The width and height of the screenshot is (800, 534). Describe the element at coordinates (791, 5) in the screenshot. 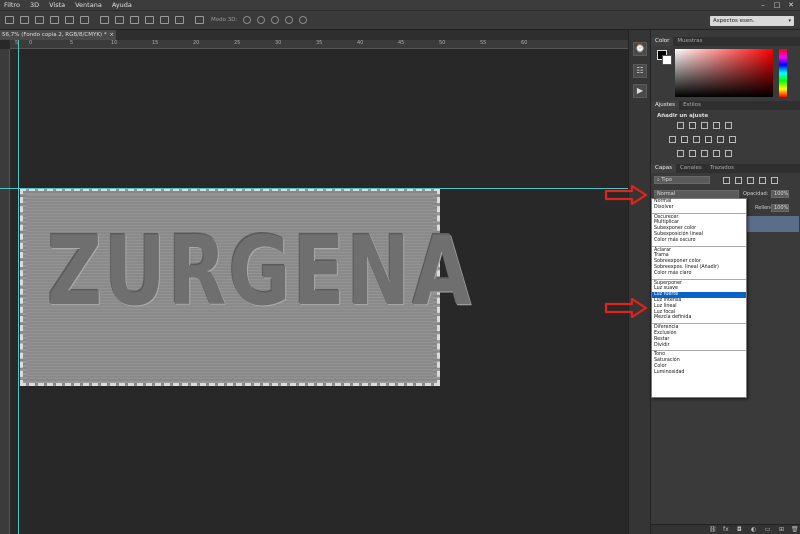

I see `close-window-button: ✕` at that location.